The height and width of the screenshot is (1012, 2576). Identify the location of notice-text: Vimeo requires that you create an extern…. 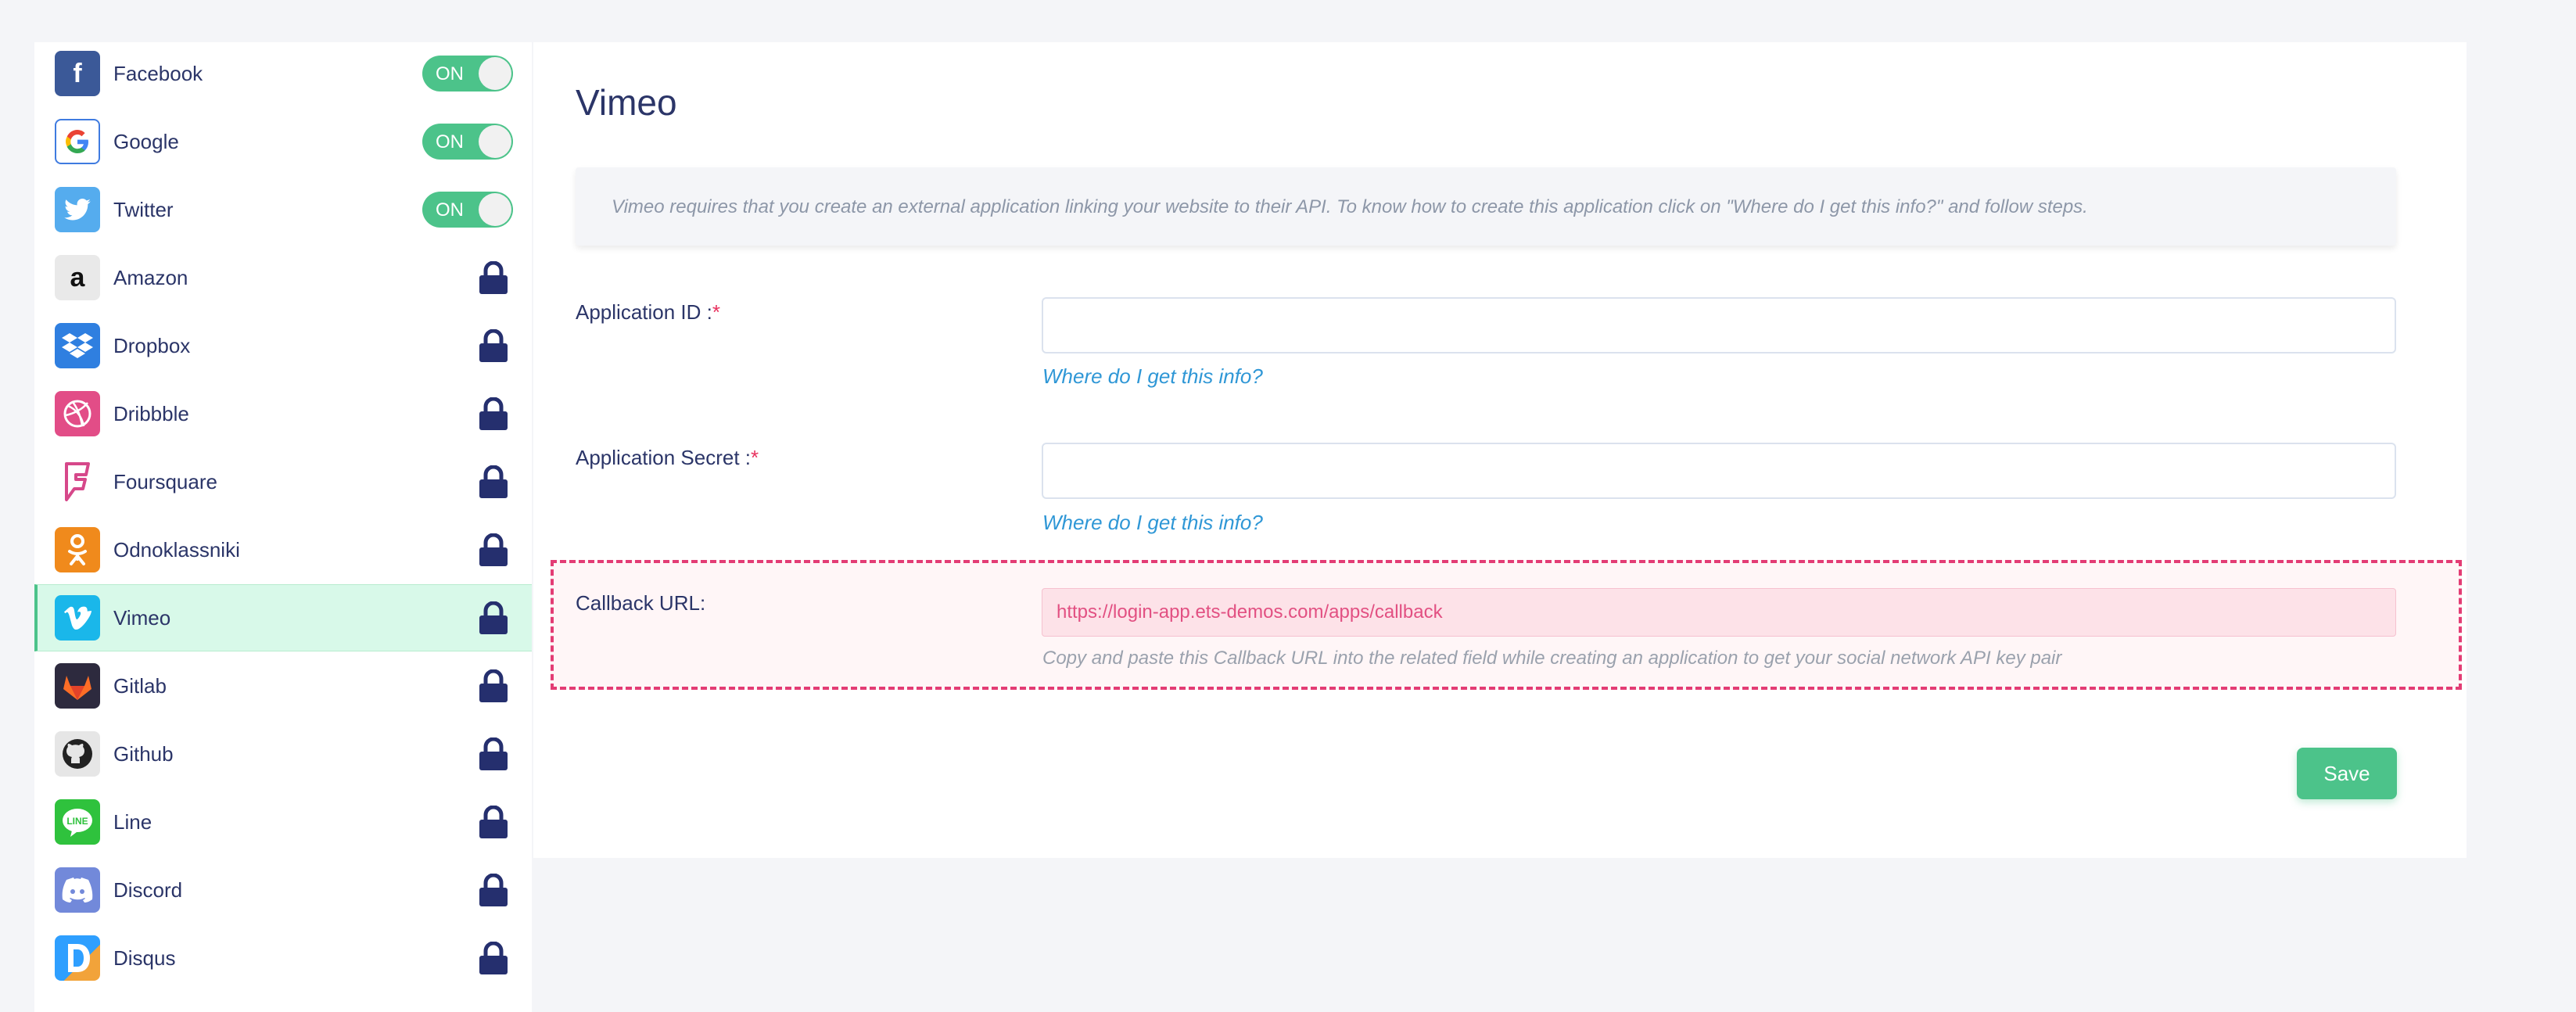
(1350, 206).